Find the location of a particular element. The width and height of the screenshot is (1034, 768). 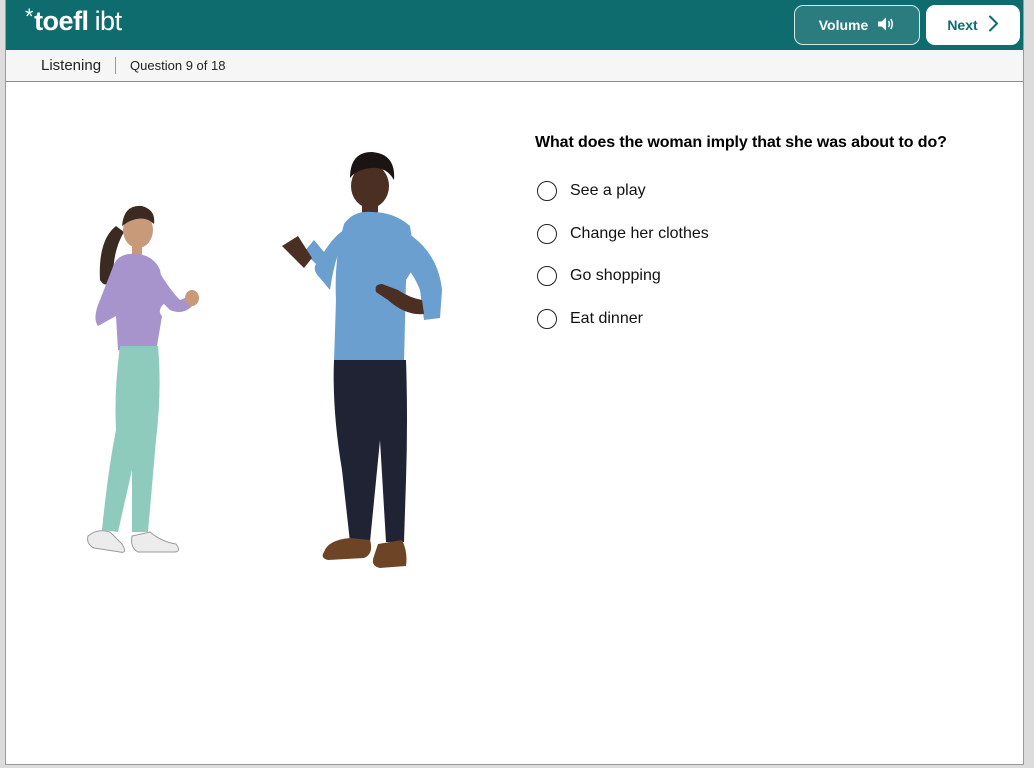

volume-label: Volume is located at coordinates (843, 25).